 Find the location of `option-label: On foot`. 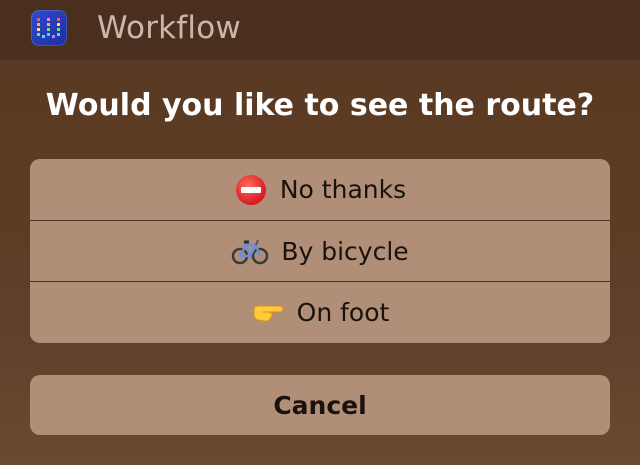

option-label: On foot is located at coordinates (343, 312).